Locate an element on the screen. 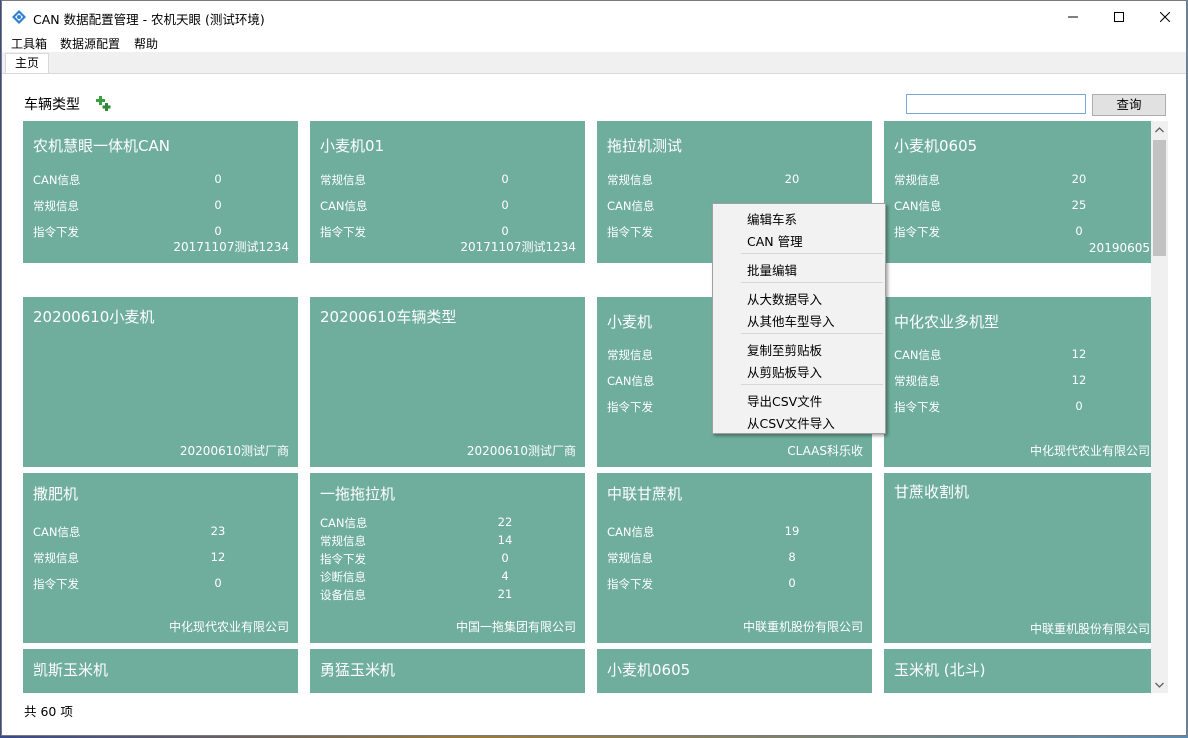  context-menu-item: 从大数据导入 is located at coordinates (784, 298).